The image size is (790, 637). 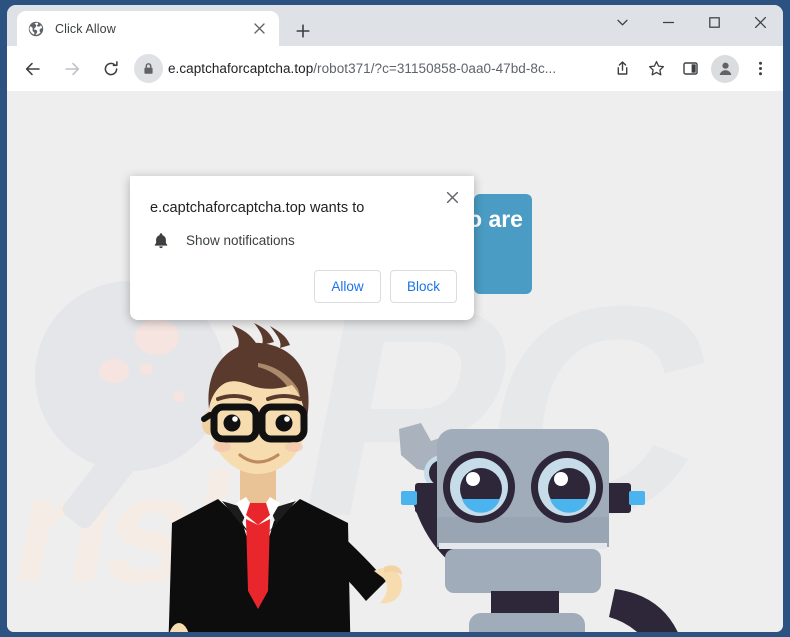 I want to click on share-icon, so click(x=622, y=69).